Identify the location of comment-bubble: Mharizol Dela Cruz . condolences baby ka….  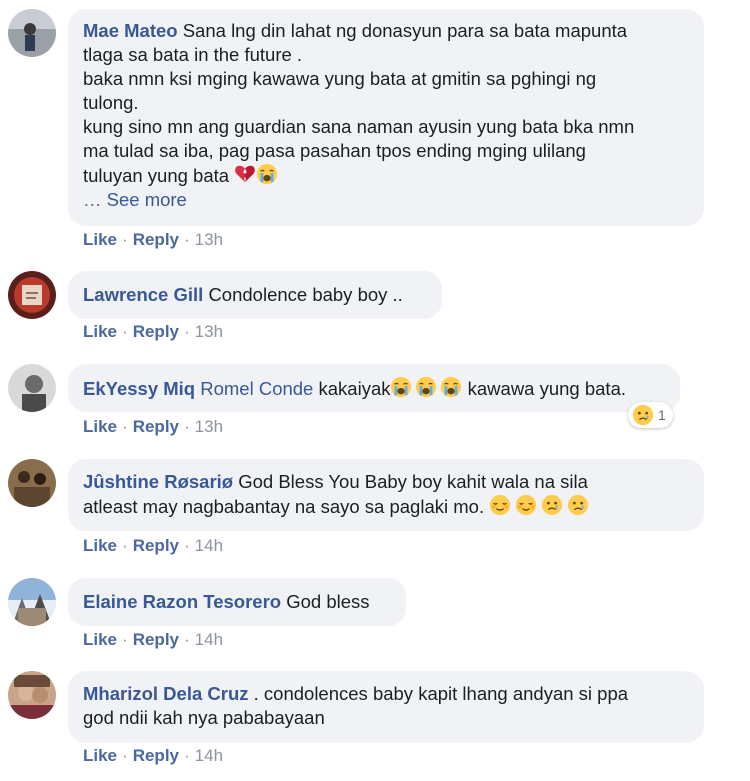
(386, 707).